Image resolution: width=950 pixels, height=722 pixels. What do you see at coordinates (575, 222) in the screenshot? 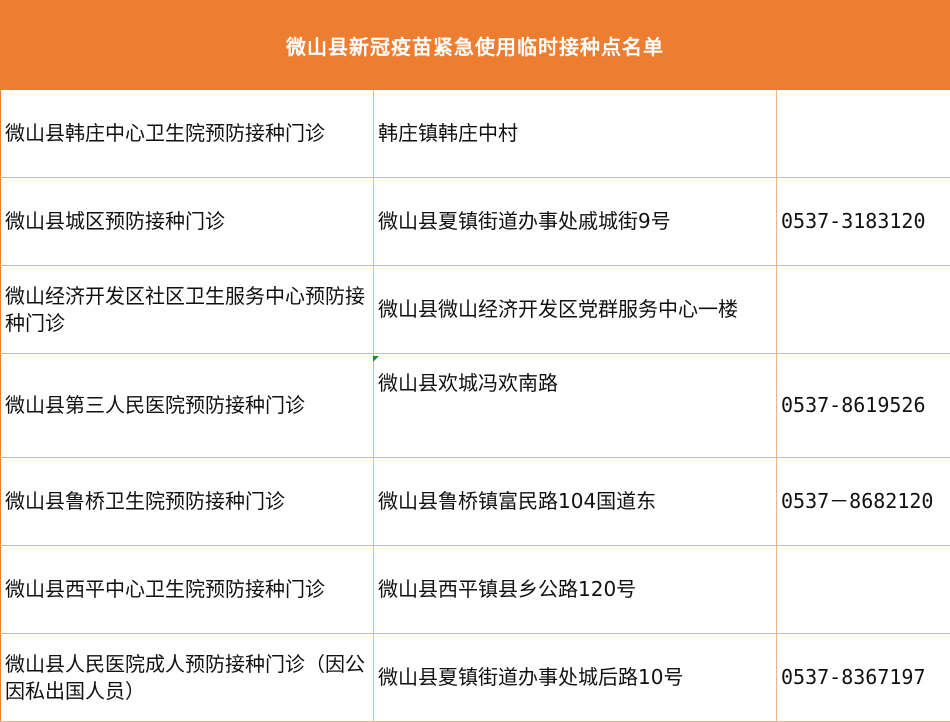
I see `site-address-cell: 微山县夏镇街道办事处戚城街9号` at bounding box center [575, 222].